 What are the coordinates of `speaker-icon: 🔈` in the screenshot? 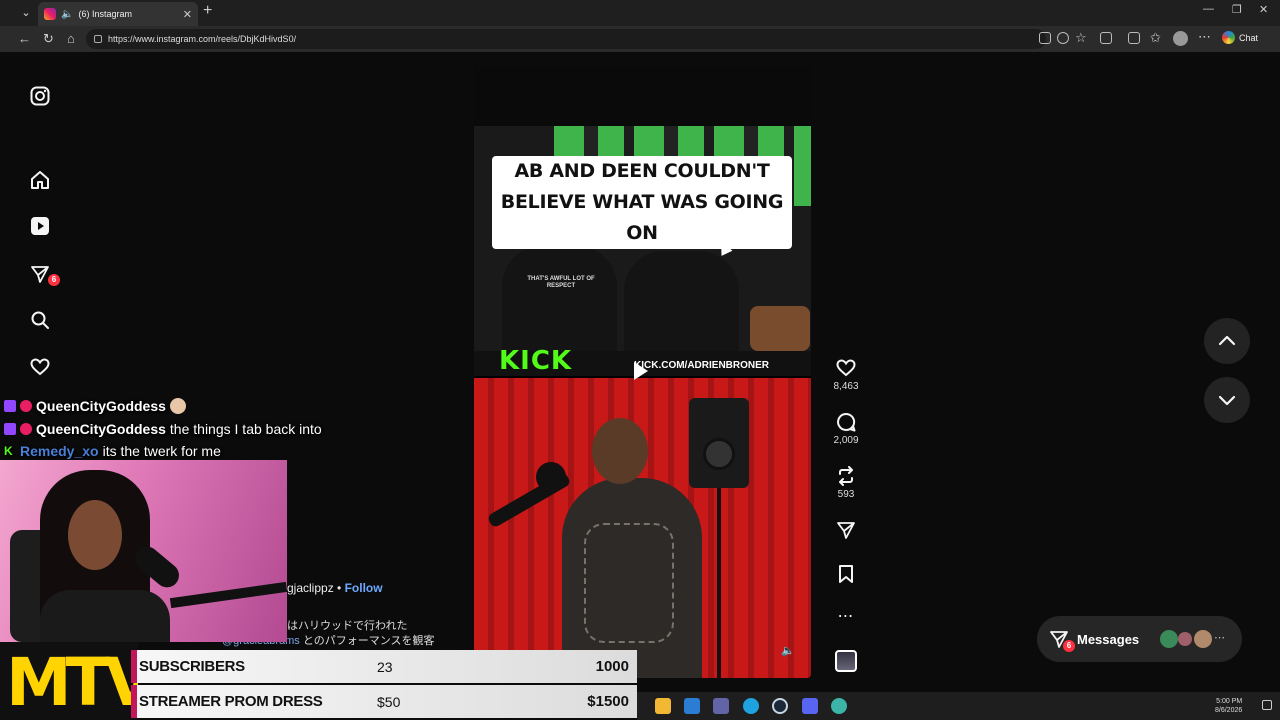 It's located at (67, 14).